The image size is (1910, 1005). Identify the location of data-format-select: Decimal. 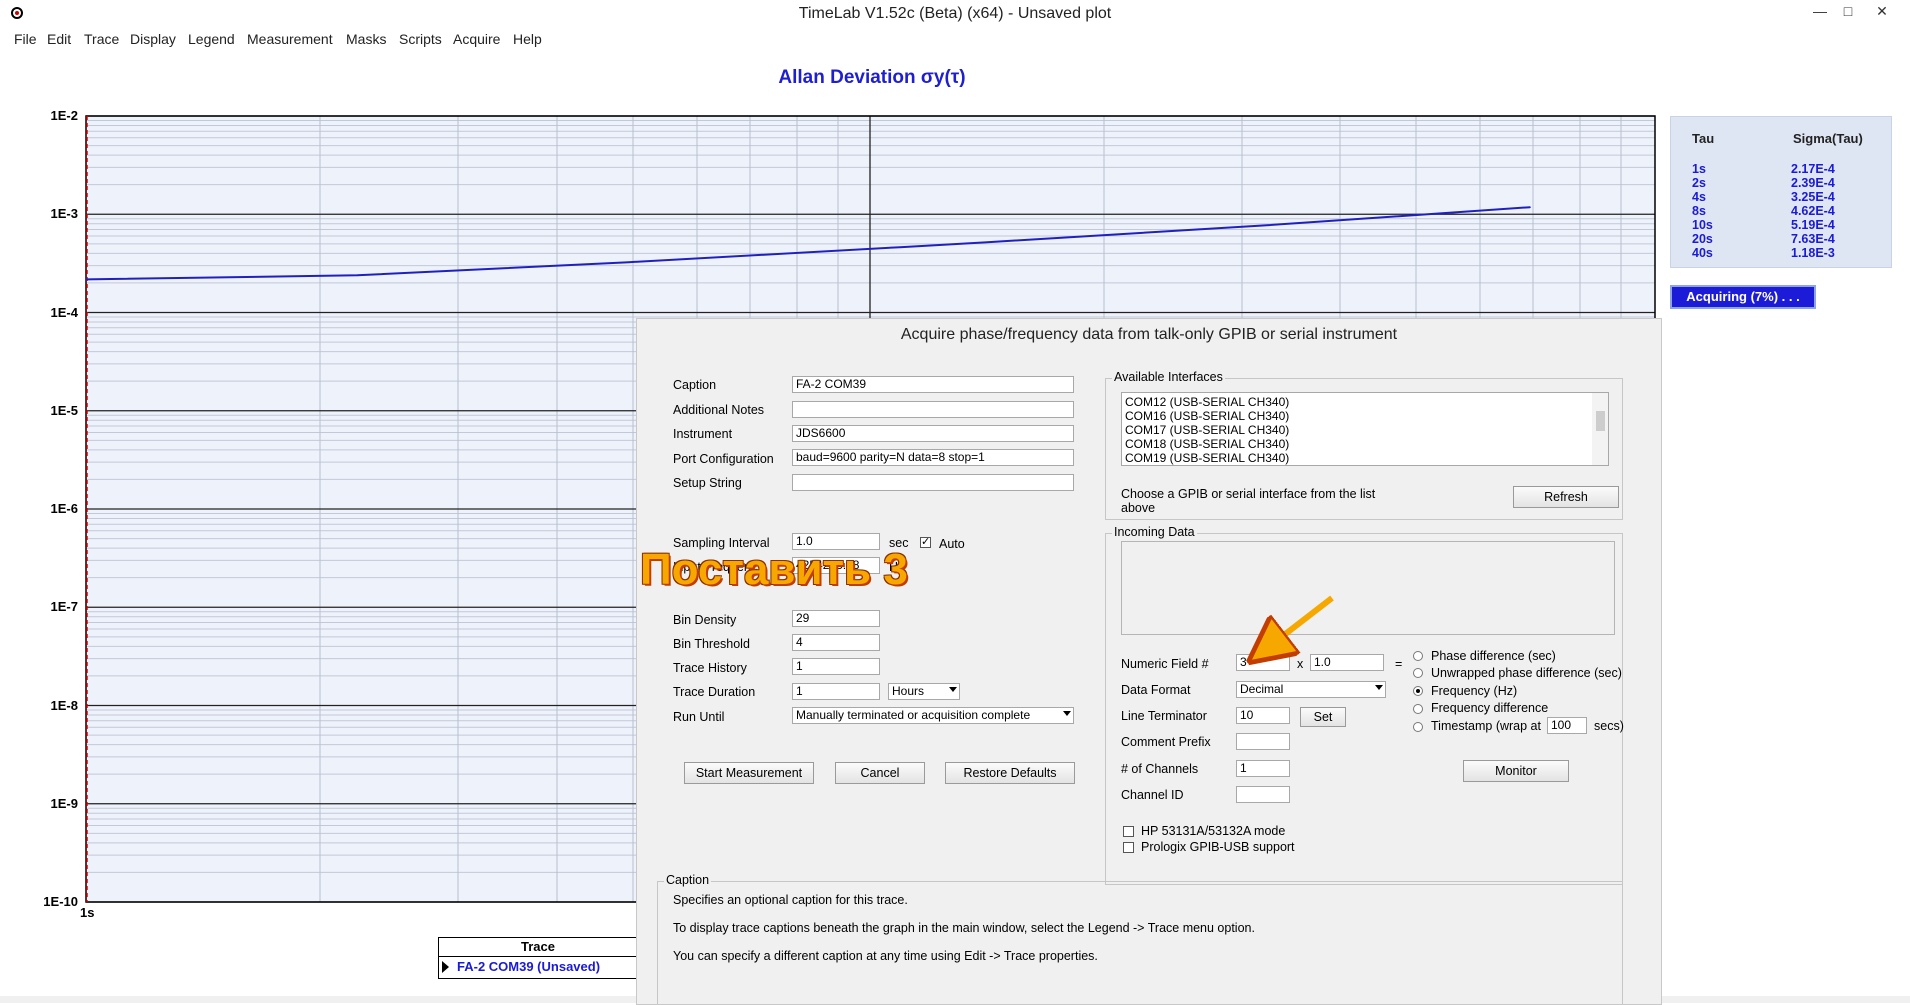
(1311, 689).